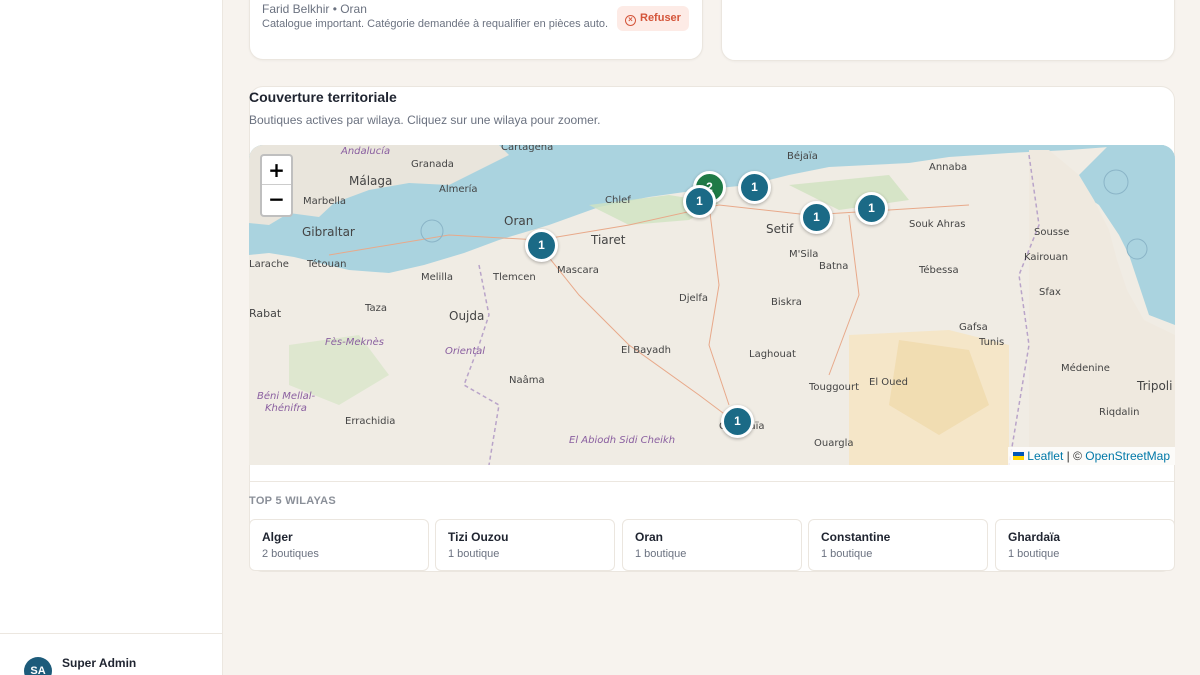 The image size is (1200, 675). Describe the element at coordinates (948, 30) in the screenshot. I see `side-card` at that location.